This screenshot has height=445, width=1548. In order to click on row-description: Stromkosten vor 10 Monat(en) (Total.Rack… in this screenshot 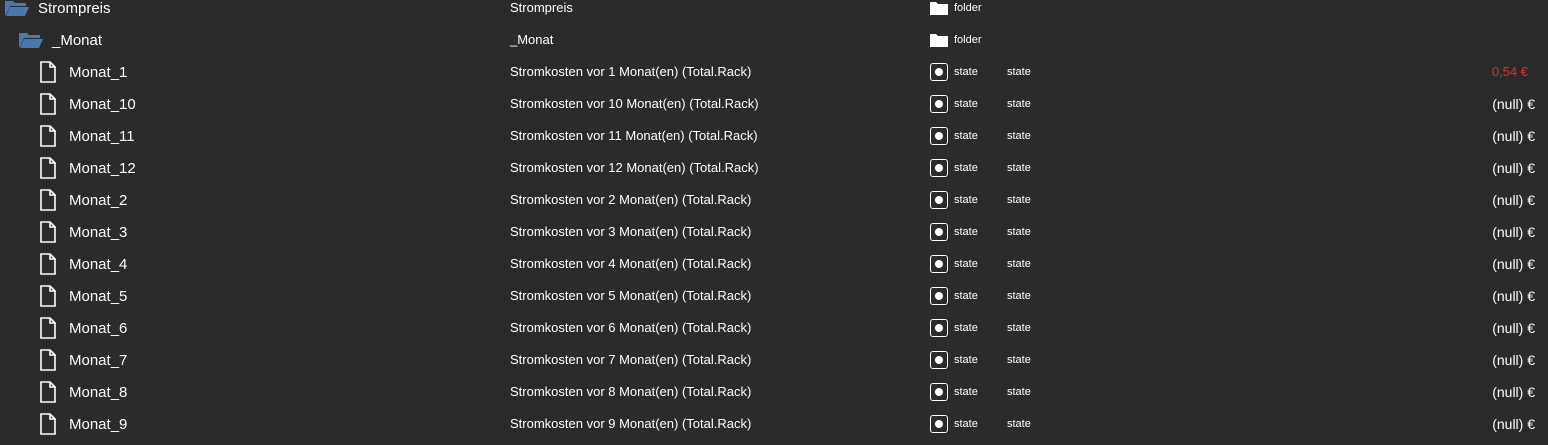, I will do `click(634, 103)`.